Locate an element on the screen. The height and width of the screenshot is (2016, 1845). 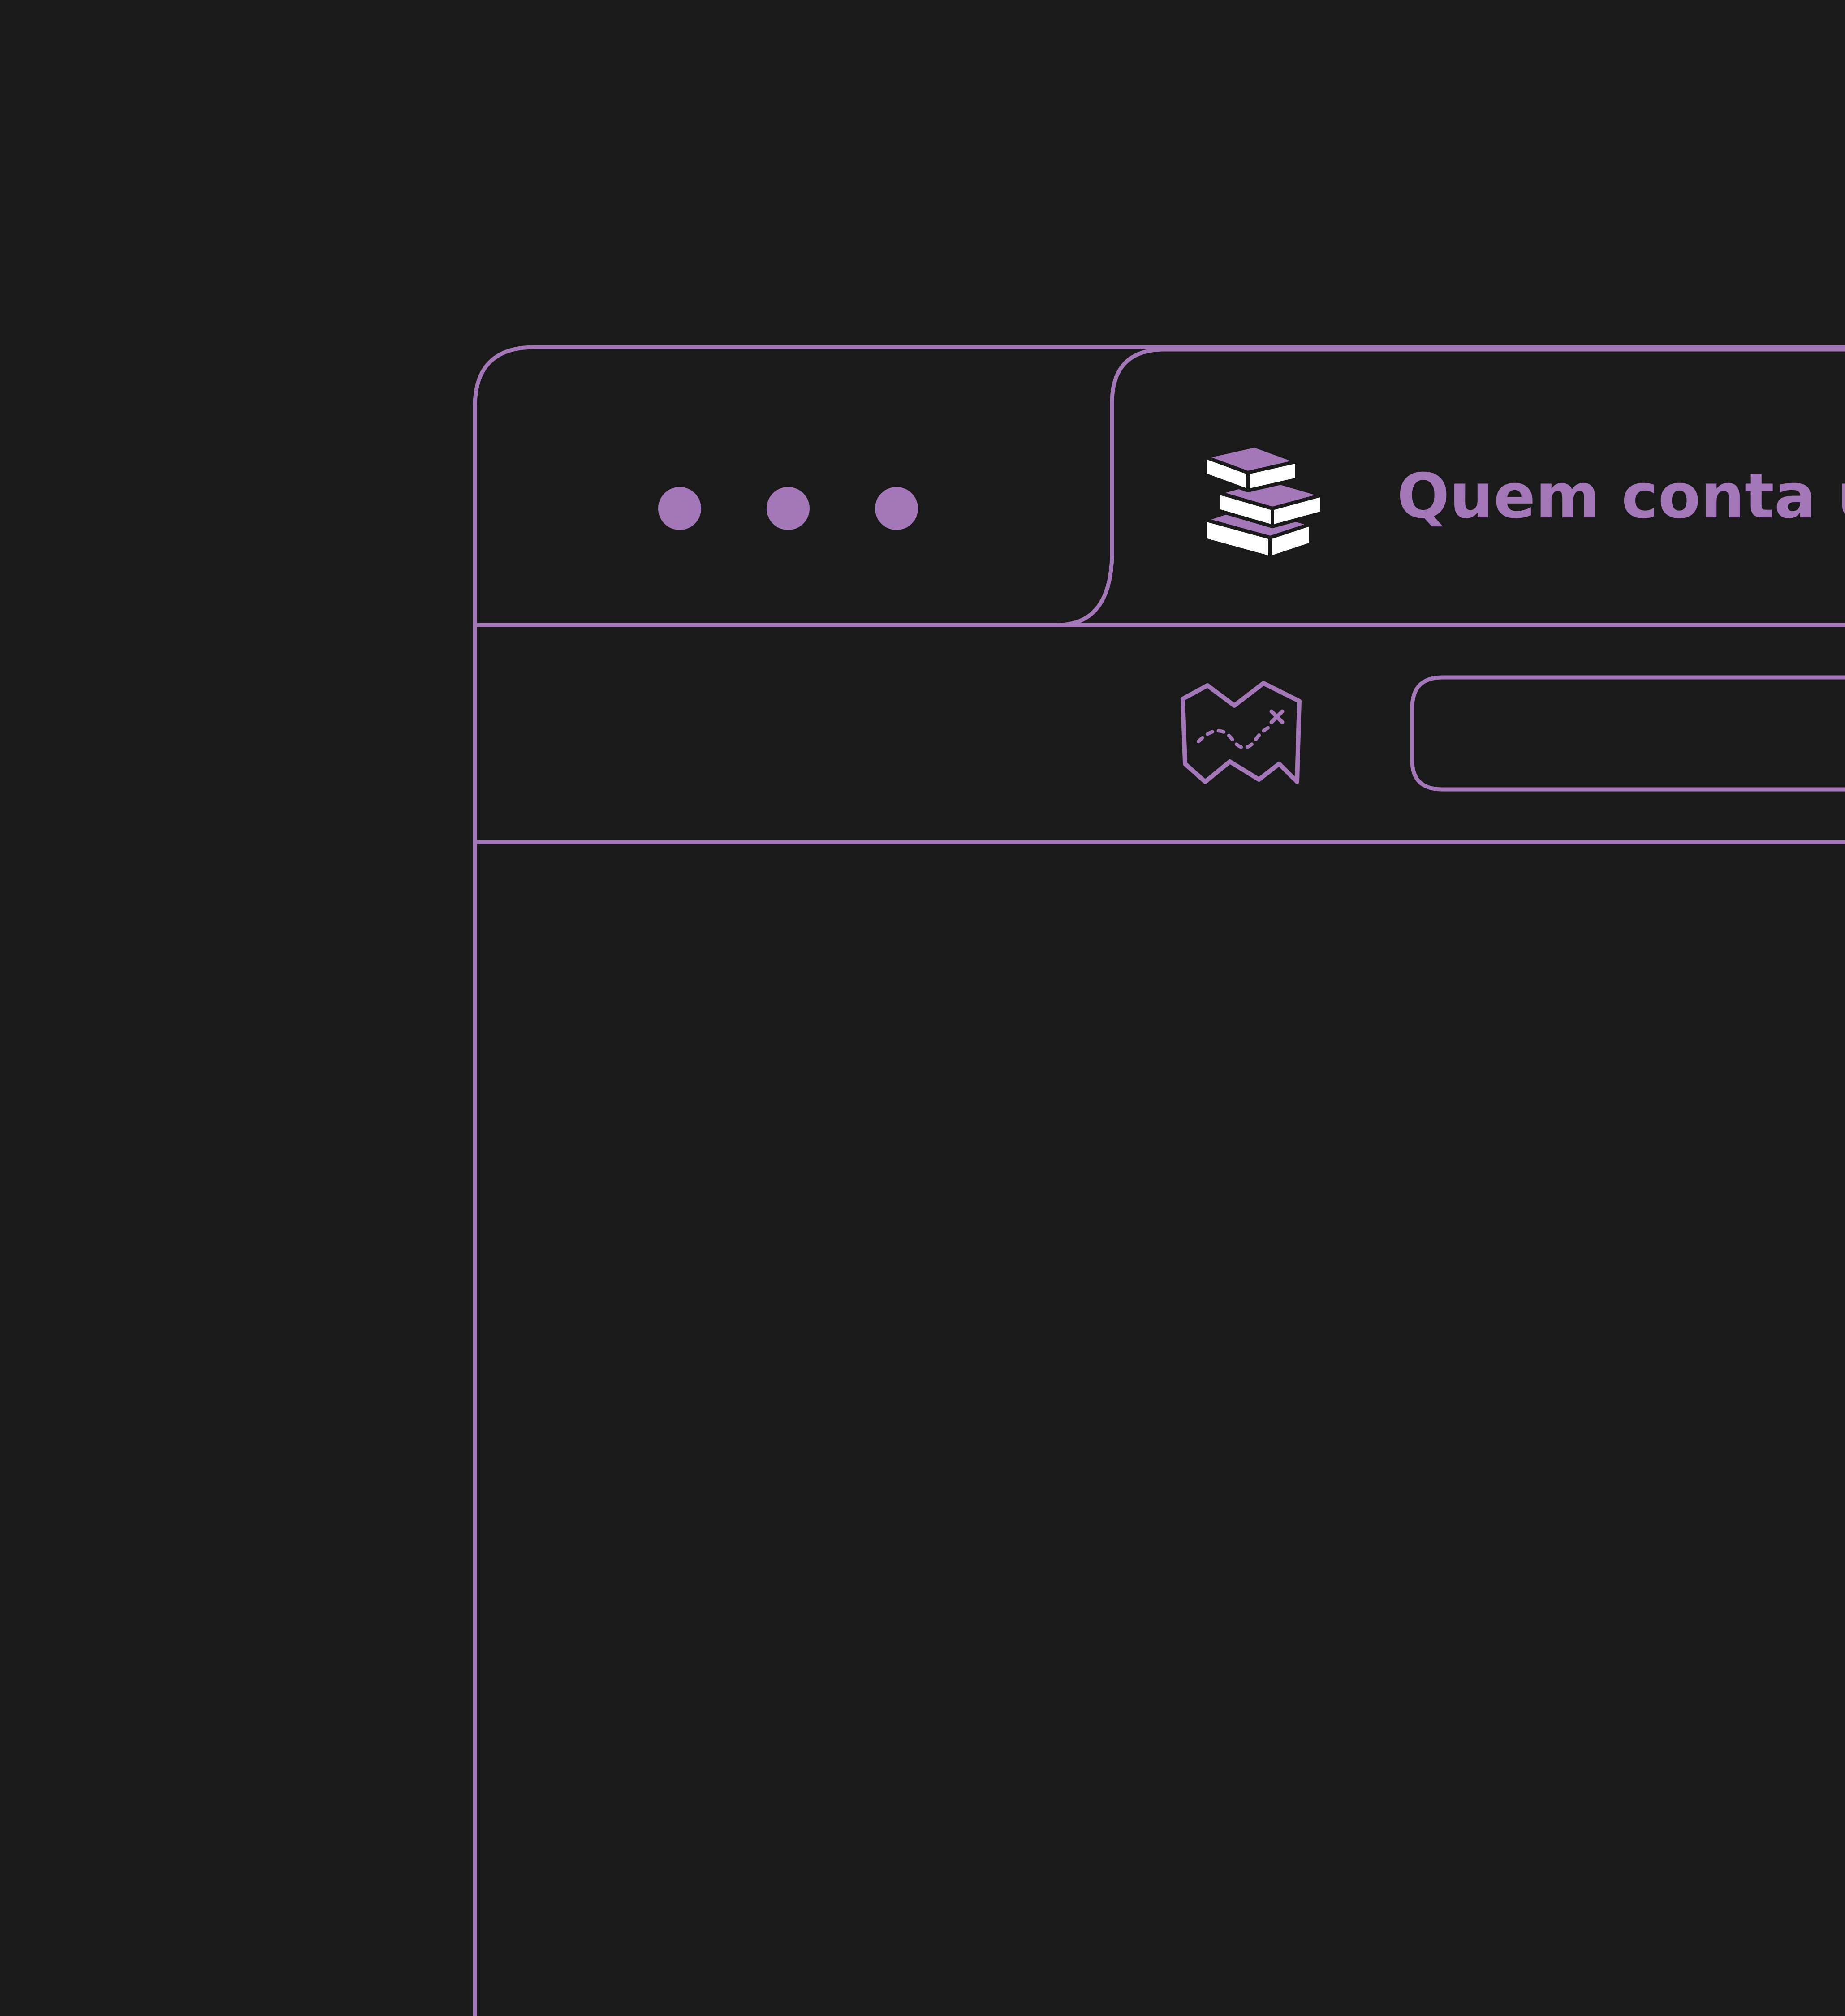
window-control-maximize is located at coordinates (897, 508).